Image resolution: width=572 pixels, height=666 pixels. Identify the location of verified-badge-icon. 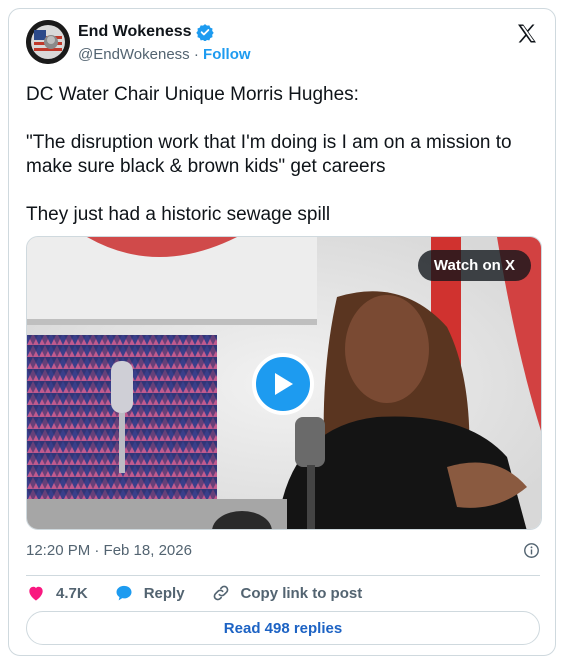
(204, 32).